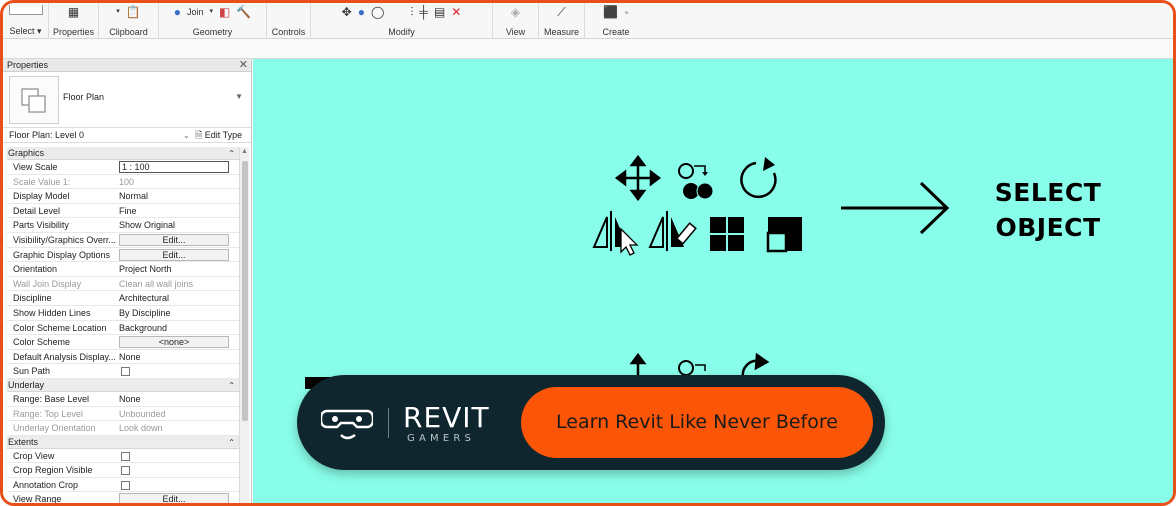 The image size is (1176, 506). Describe the element at coordinates (616, 21) in the screenshot. I see `ribbon-group-create: ⬛ ⬩ Create` at that location.